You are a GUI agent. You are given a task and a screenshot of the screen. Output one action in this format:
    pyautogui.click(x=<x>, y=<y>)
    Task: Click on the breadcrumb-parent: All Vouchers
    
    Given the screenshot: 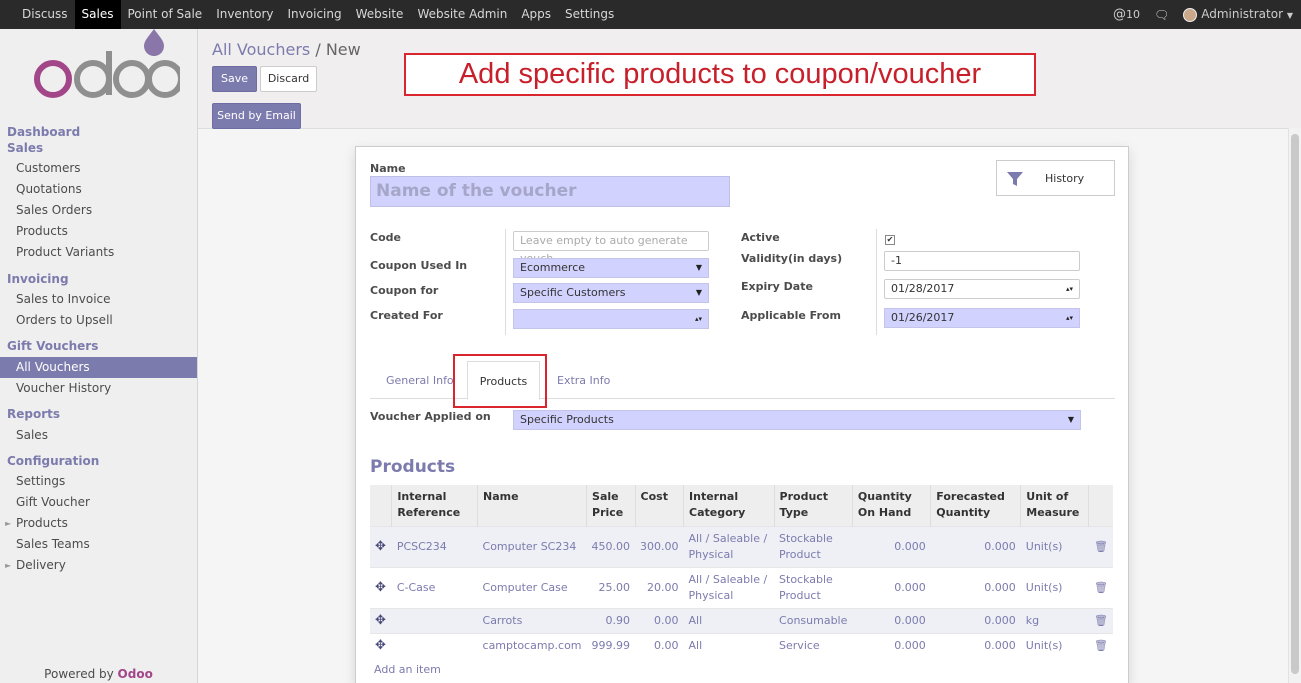 What is the action you would take?
    pyautogui.click(x=261, y=49)
    